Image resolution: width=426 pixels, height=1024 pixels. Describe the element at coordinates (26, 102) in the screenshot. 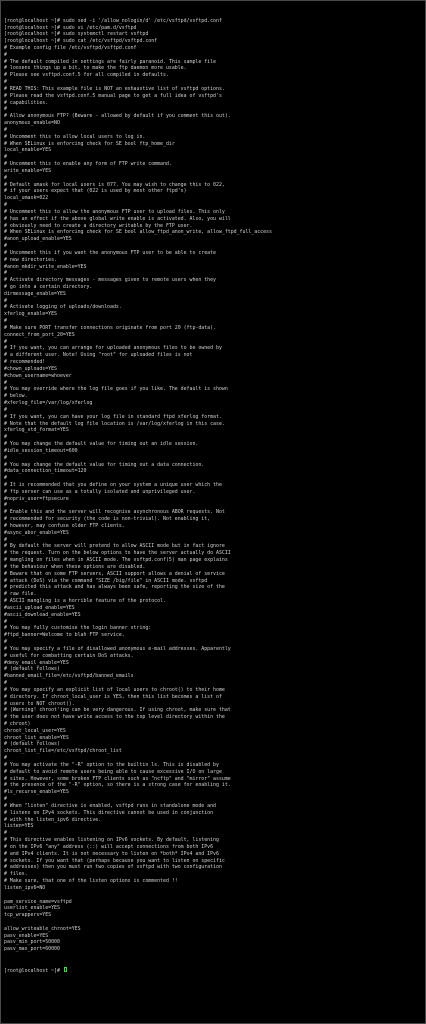

I see `output-line: # capabilities.` at that location.